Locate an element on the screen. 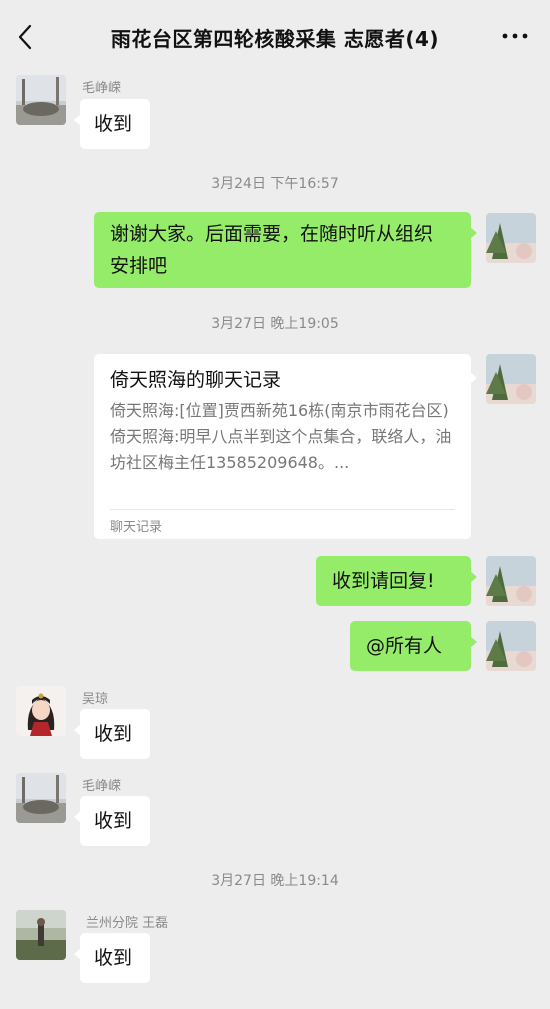 The width and height of the screenshot is (550, 1009). chat-title: 雨花台区第四轮核酸采集 志愿者(4) is located at coordinates (275, 37).